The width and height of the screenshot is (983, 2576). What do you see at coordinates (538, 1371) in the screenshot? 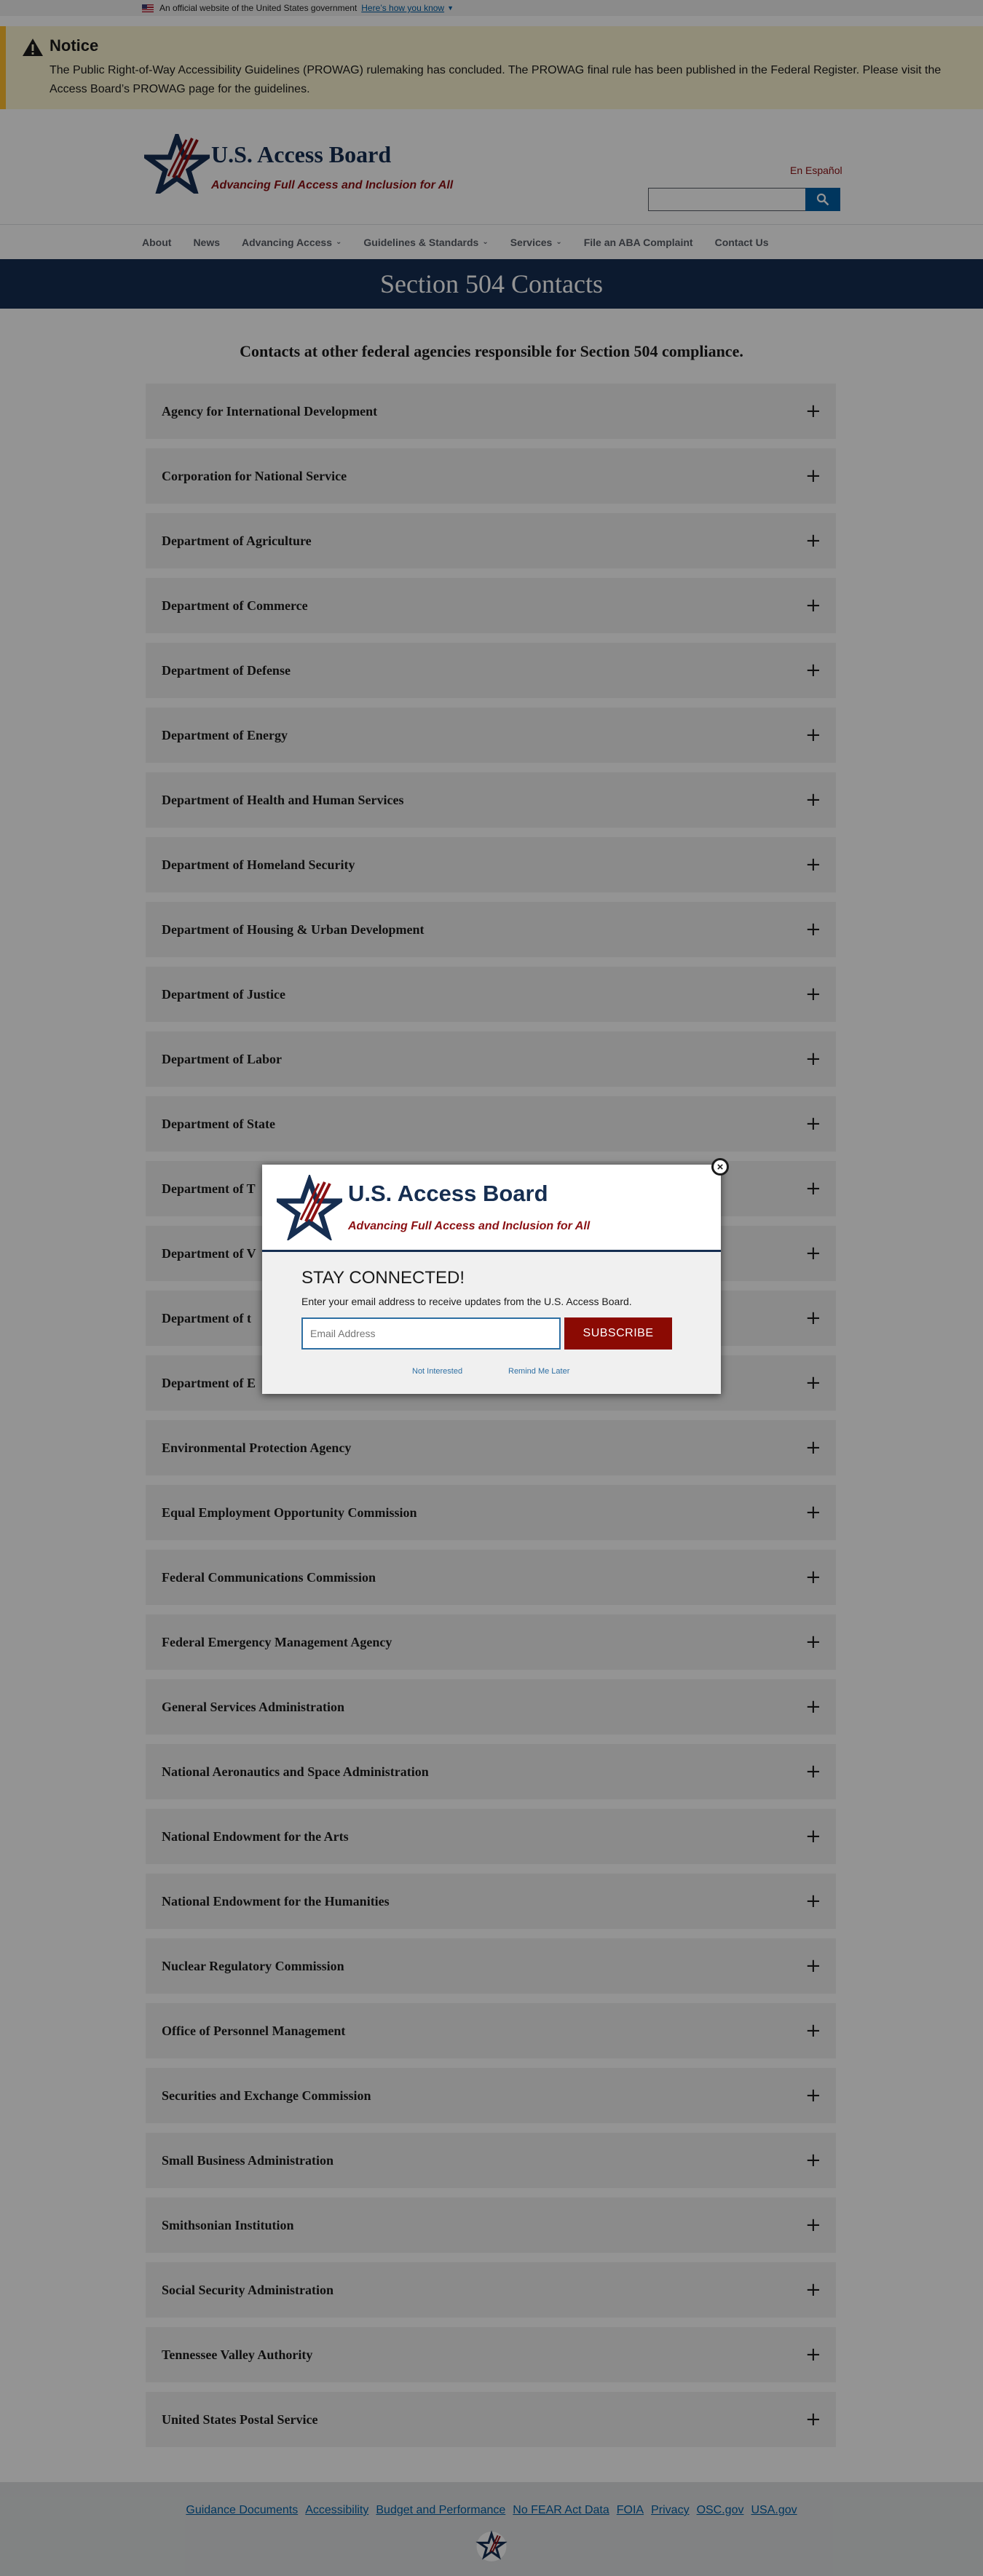
I see `remind-me-later-link: Remind Me Later` at bounding box center [538, 1371].